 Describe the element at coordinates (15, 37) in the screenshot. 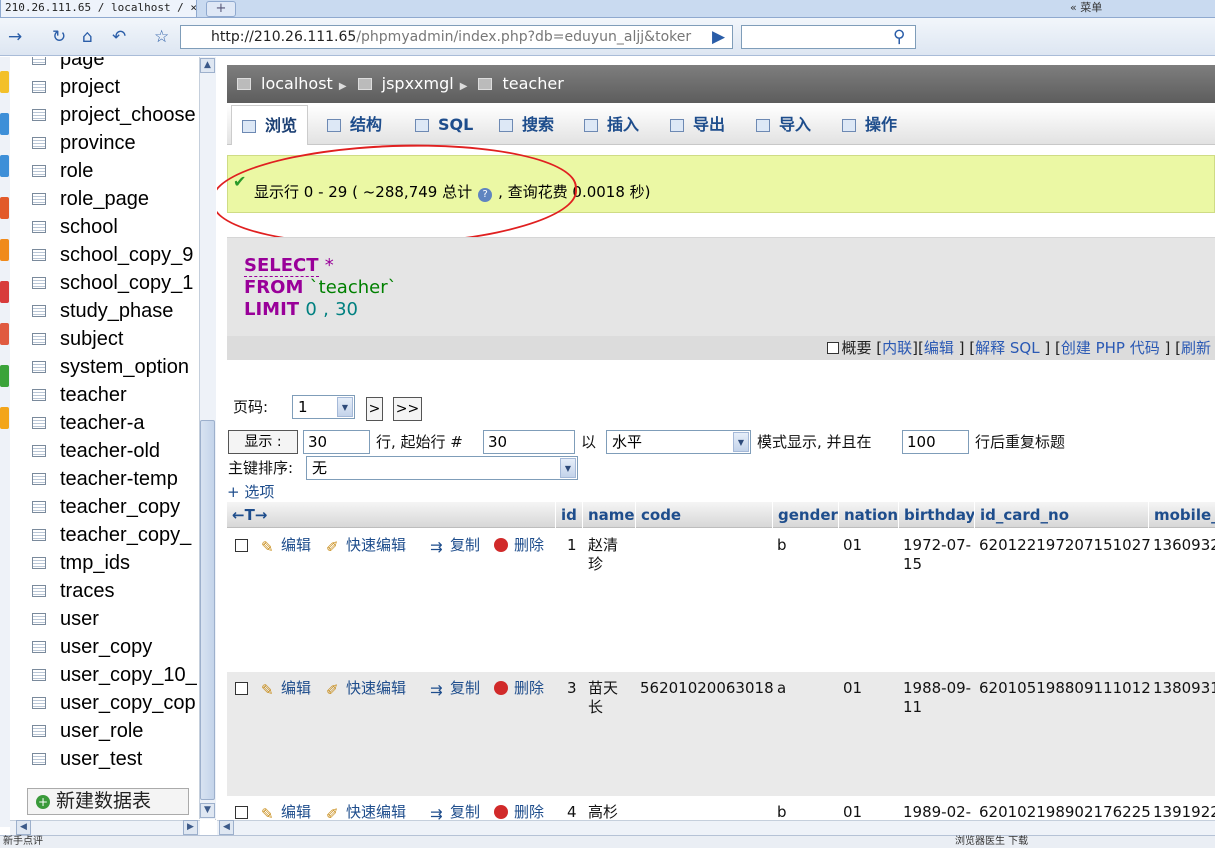

I see `forward-arrow-icon: →` at that location.